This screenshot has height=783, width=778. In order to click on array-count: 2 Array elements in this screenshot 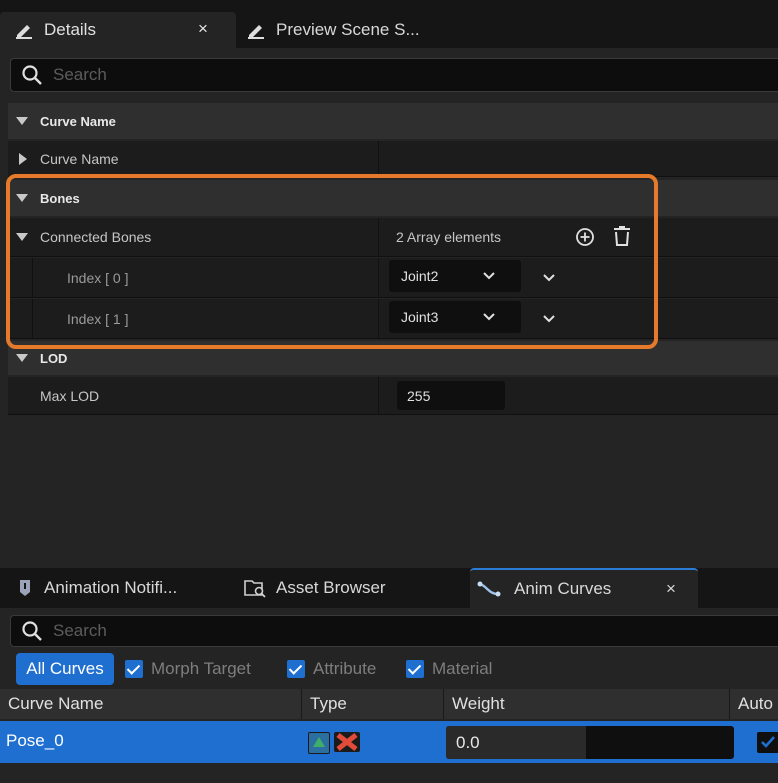, I will do `click(449, 237)`.